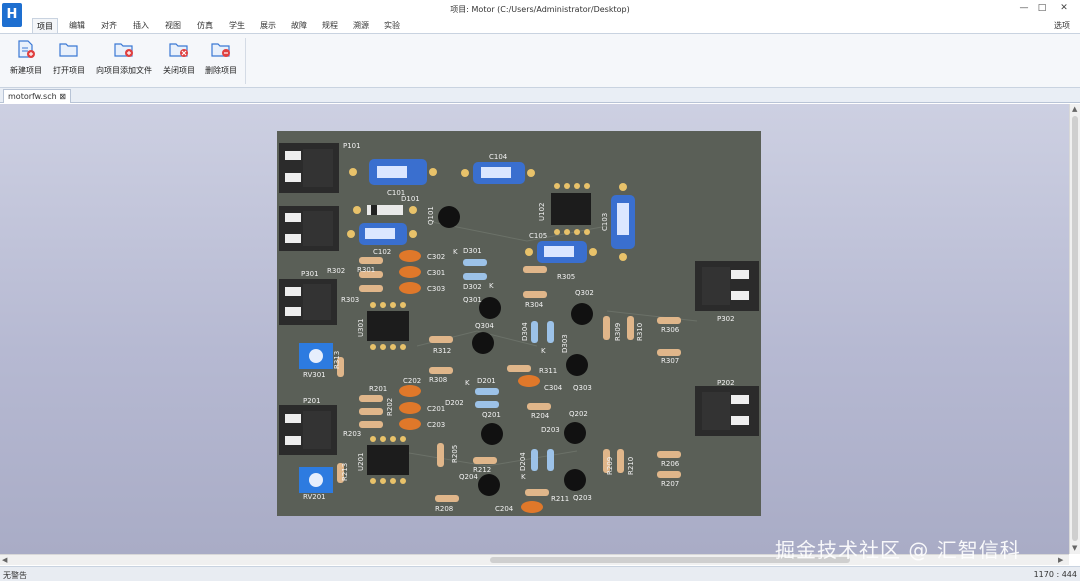  I want to click on label-rv301: RV301, so click(314, 375).